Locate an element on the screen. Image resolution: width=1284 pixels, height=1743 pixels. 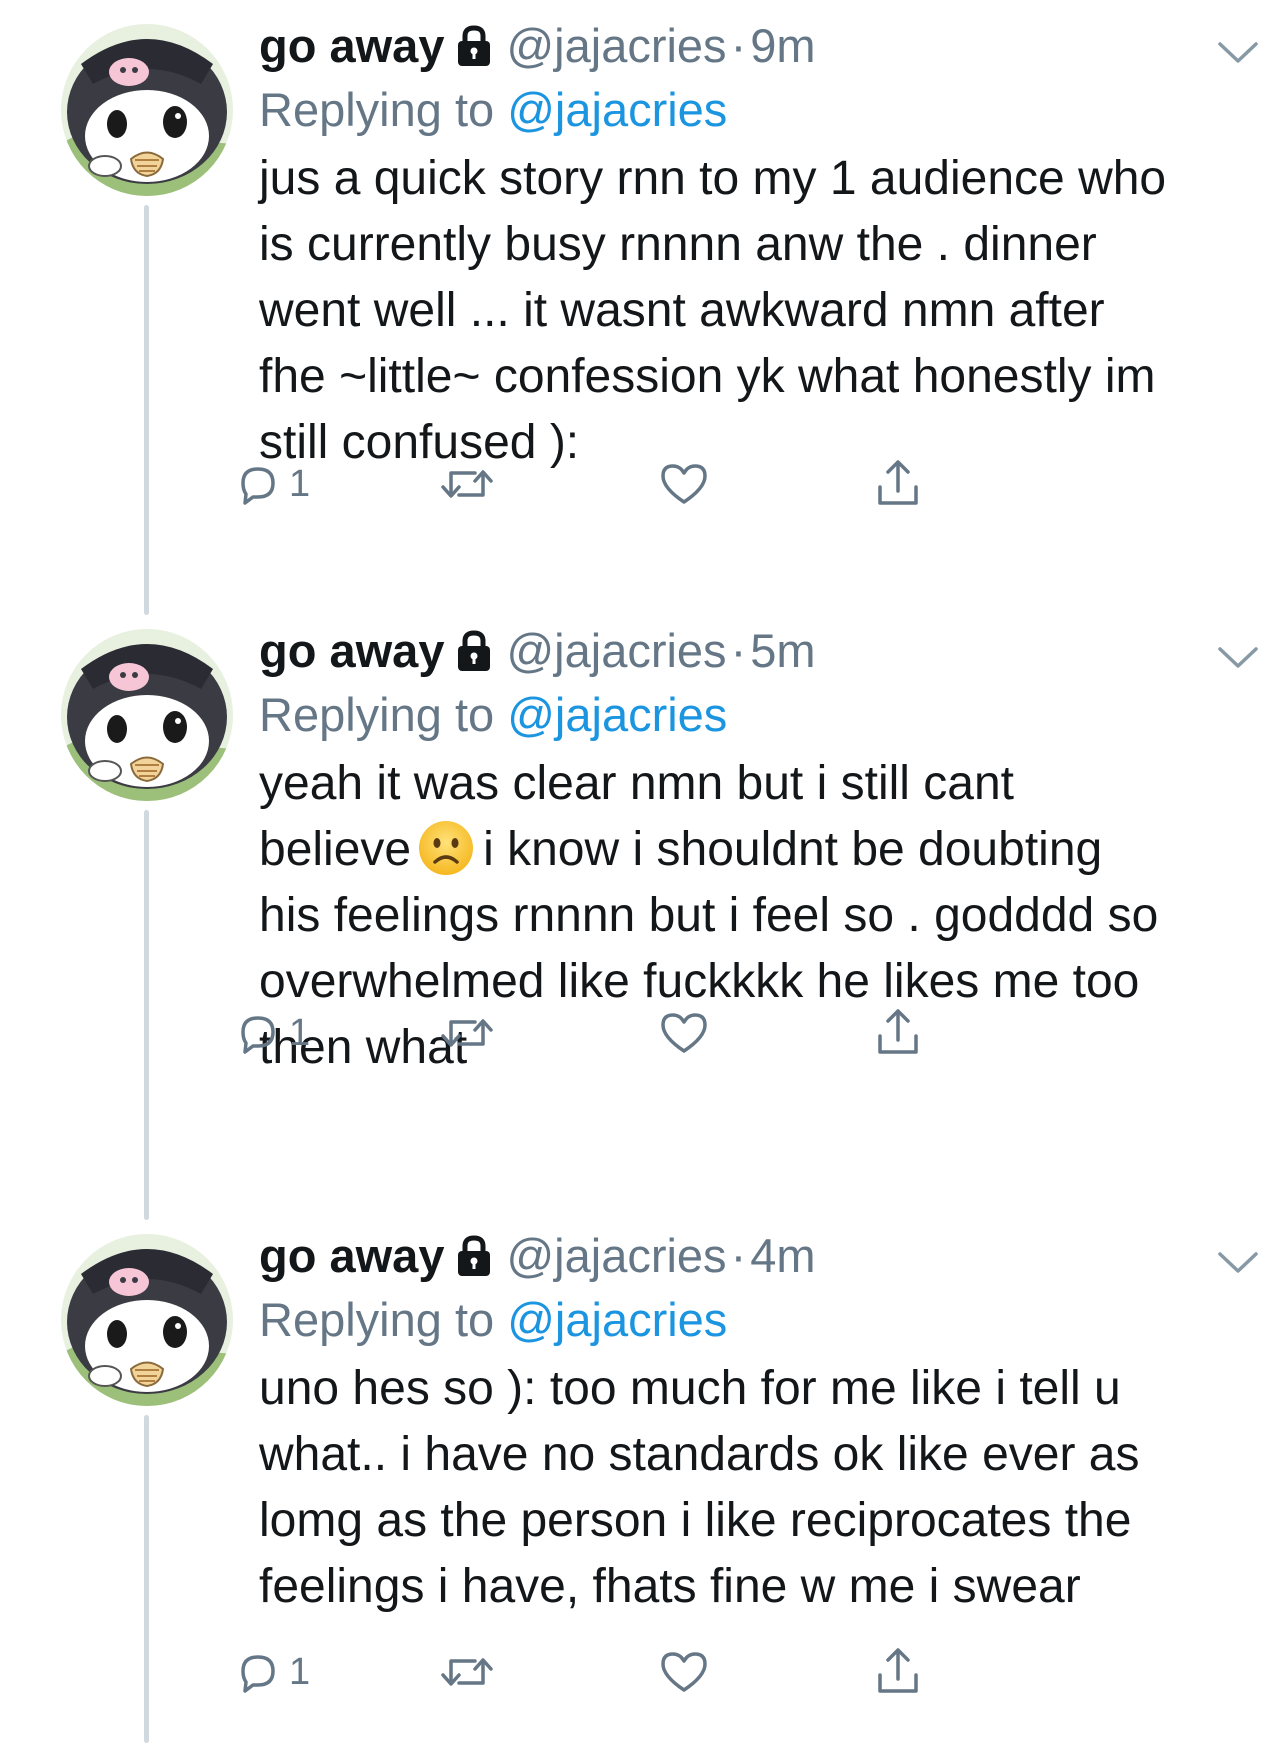
timestamp: 5m is located at coordinates (782, 651).